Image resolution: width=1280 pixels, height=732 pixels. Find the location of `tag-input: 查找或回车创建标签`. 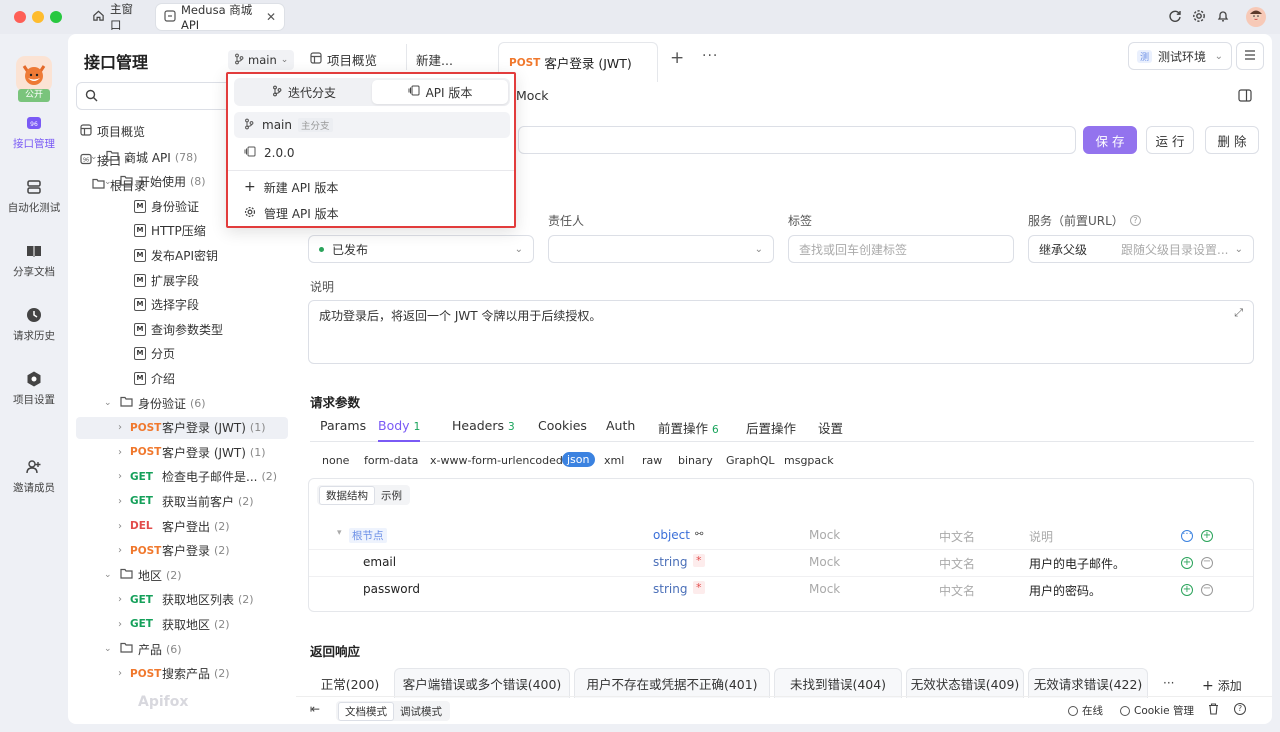

tag-input: 查找或回车创建标签 is located at coordinates (901, 249).